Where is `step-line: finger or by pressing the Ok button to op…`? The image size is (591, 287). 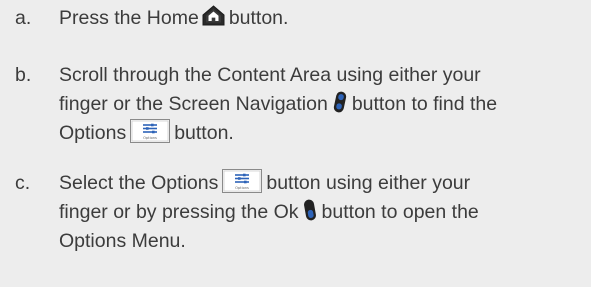 step-line: finger or by pressing the Ok button to op… is located at coordinates (323, 212).